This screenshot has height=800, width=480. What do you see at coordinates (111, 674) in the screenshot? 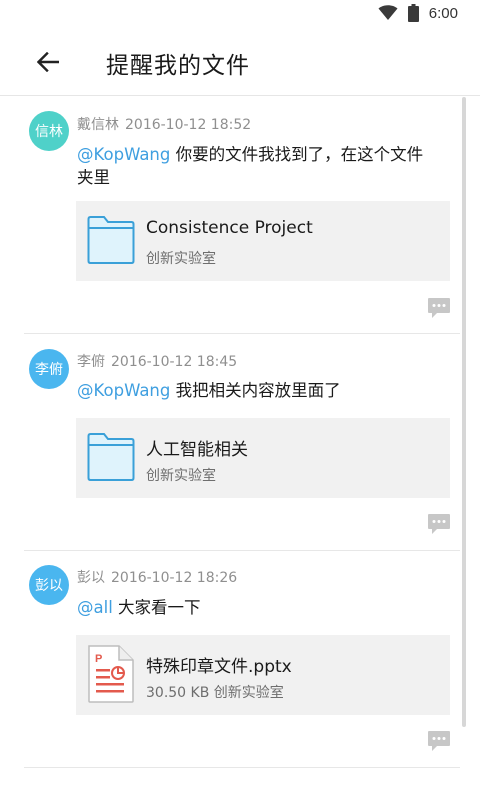
I see `pptx-file-icon: P` at bounding box center [111, 674].